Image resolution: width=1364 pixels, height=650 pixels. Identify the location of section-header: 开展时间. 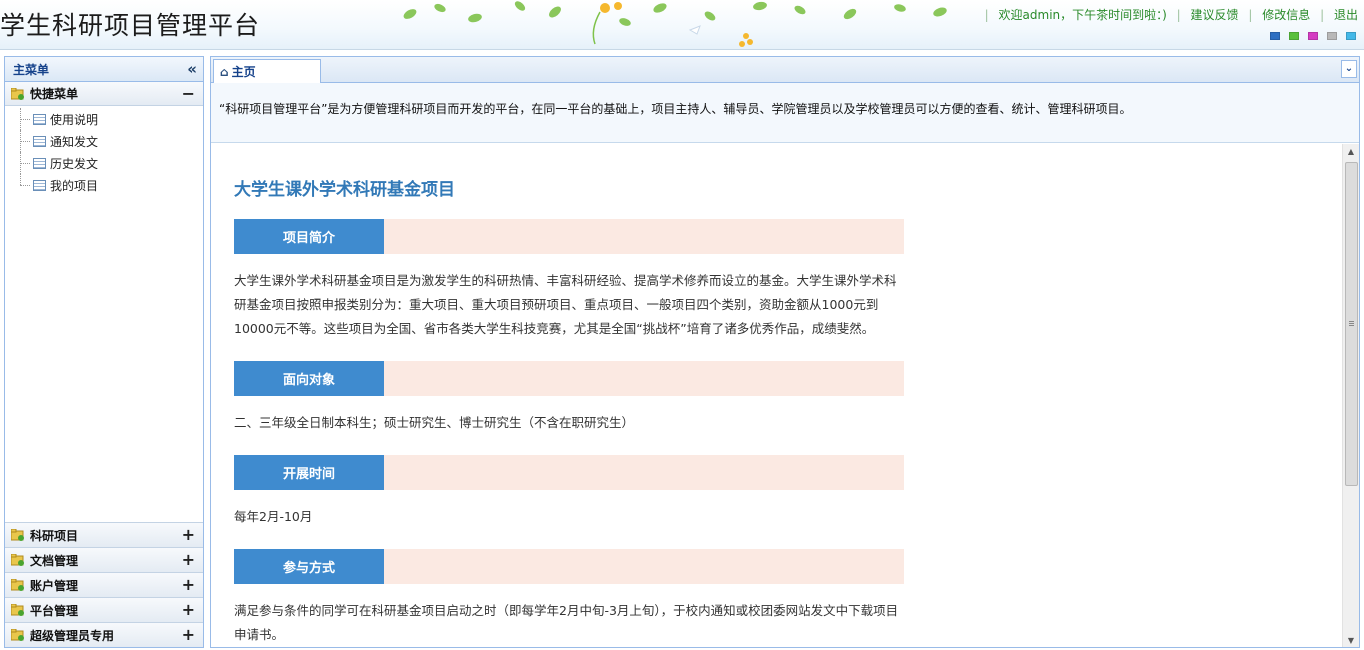
(569, 472).